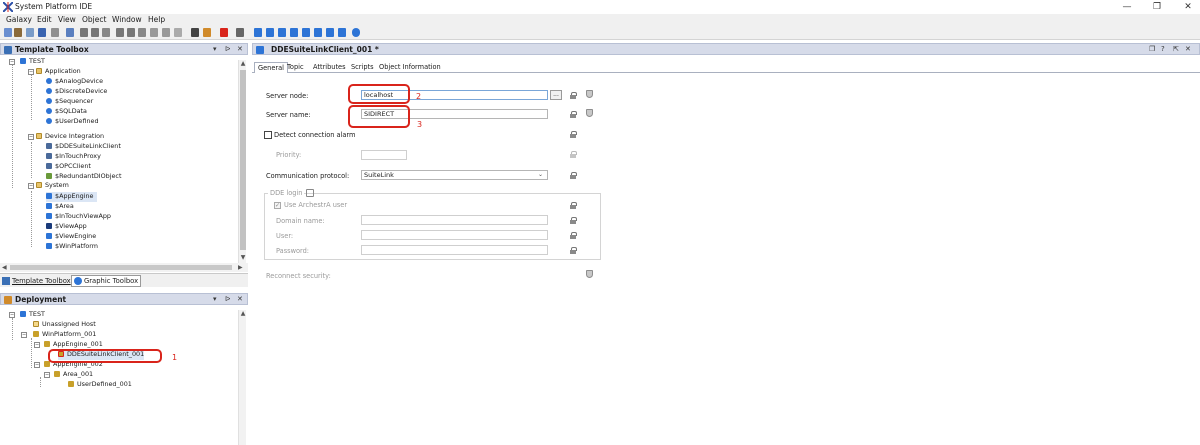 This screenshot has height=445, width=1200. I want to click on menu-galaxy: Galaxy, so click(19, 20).